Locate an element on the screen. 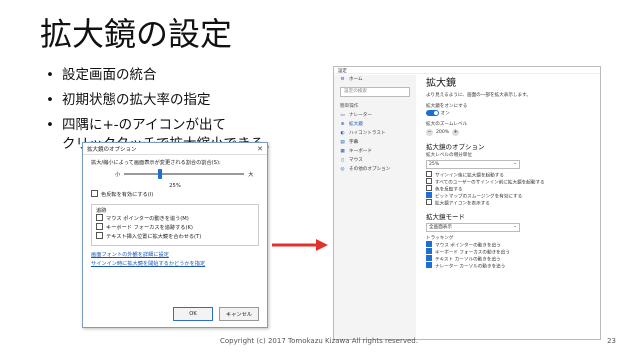 This screenshot has height=359, width=638. option-label: 色を反転する is located at coordinates (449, 190).